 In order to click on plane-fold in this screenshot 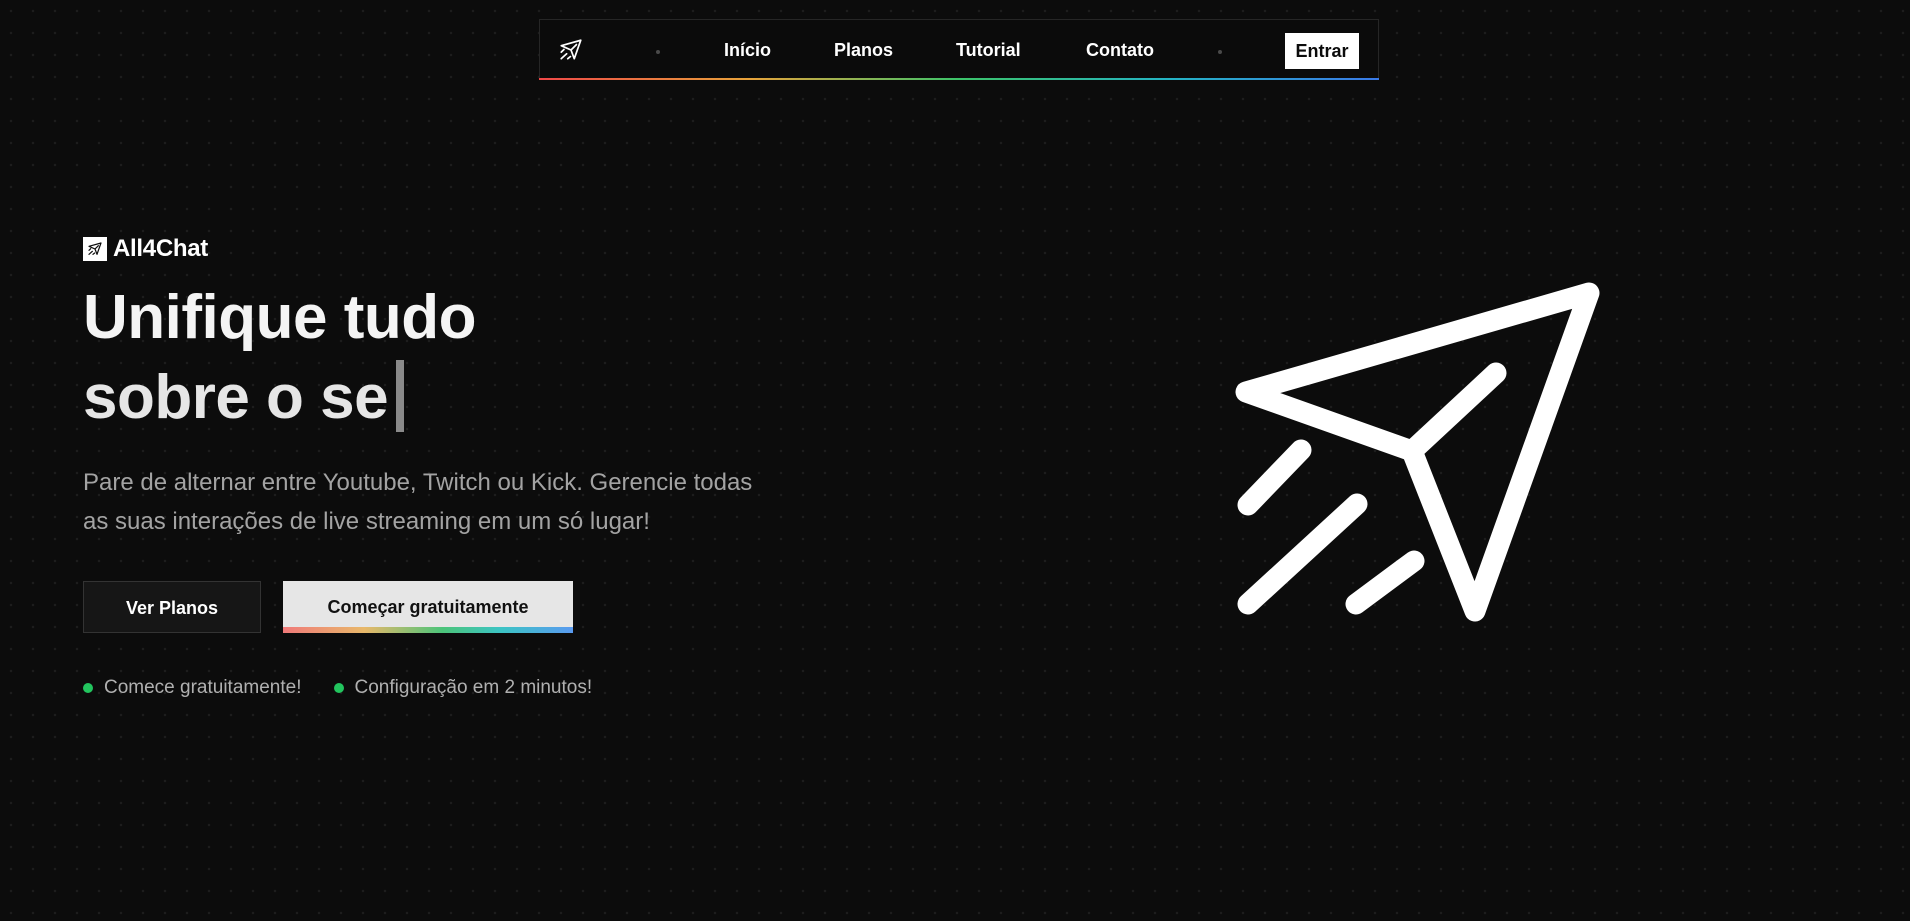, I will do `click(1454, 412)`.